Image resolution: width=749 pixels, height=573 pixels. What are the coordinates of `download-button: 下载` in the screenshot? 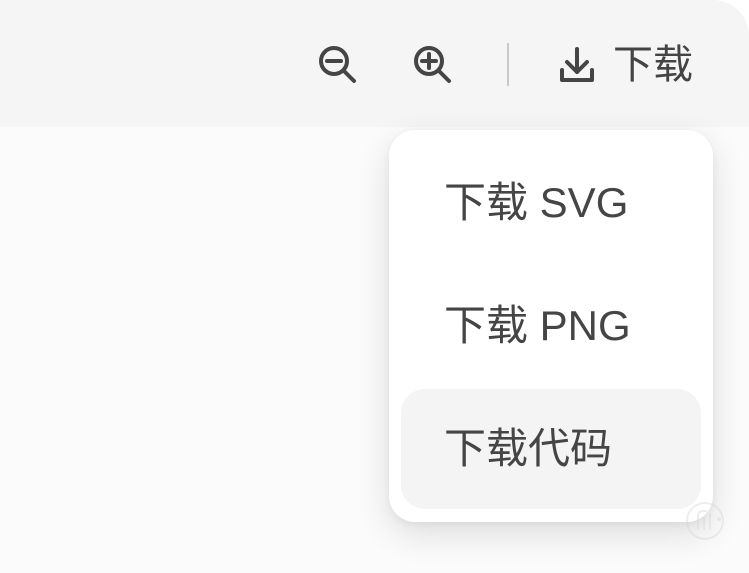 It's located at (624, 65).